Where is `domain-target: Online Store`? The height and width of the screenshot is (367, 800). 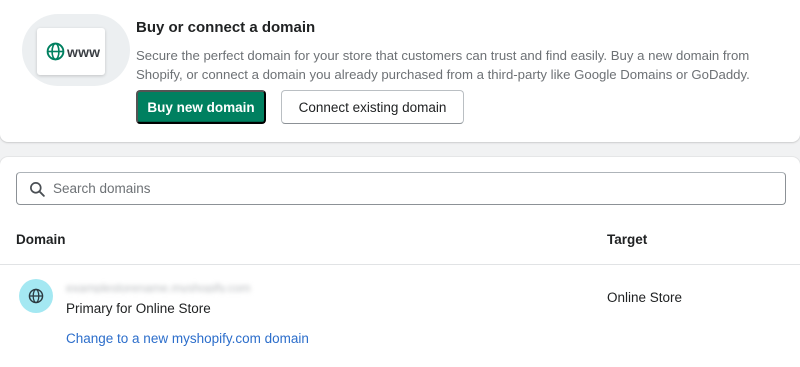 domain-target: Online Store is located at coordinates (645, 297).